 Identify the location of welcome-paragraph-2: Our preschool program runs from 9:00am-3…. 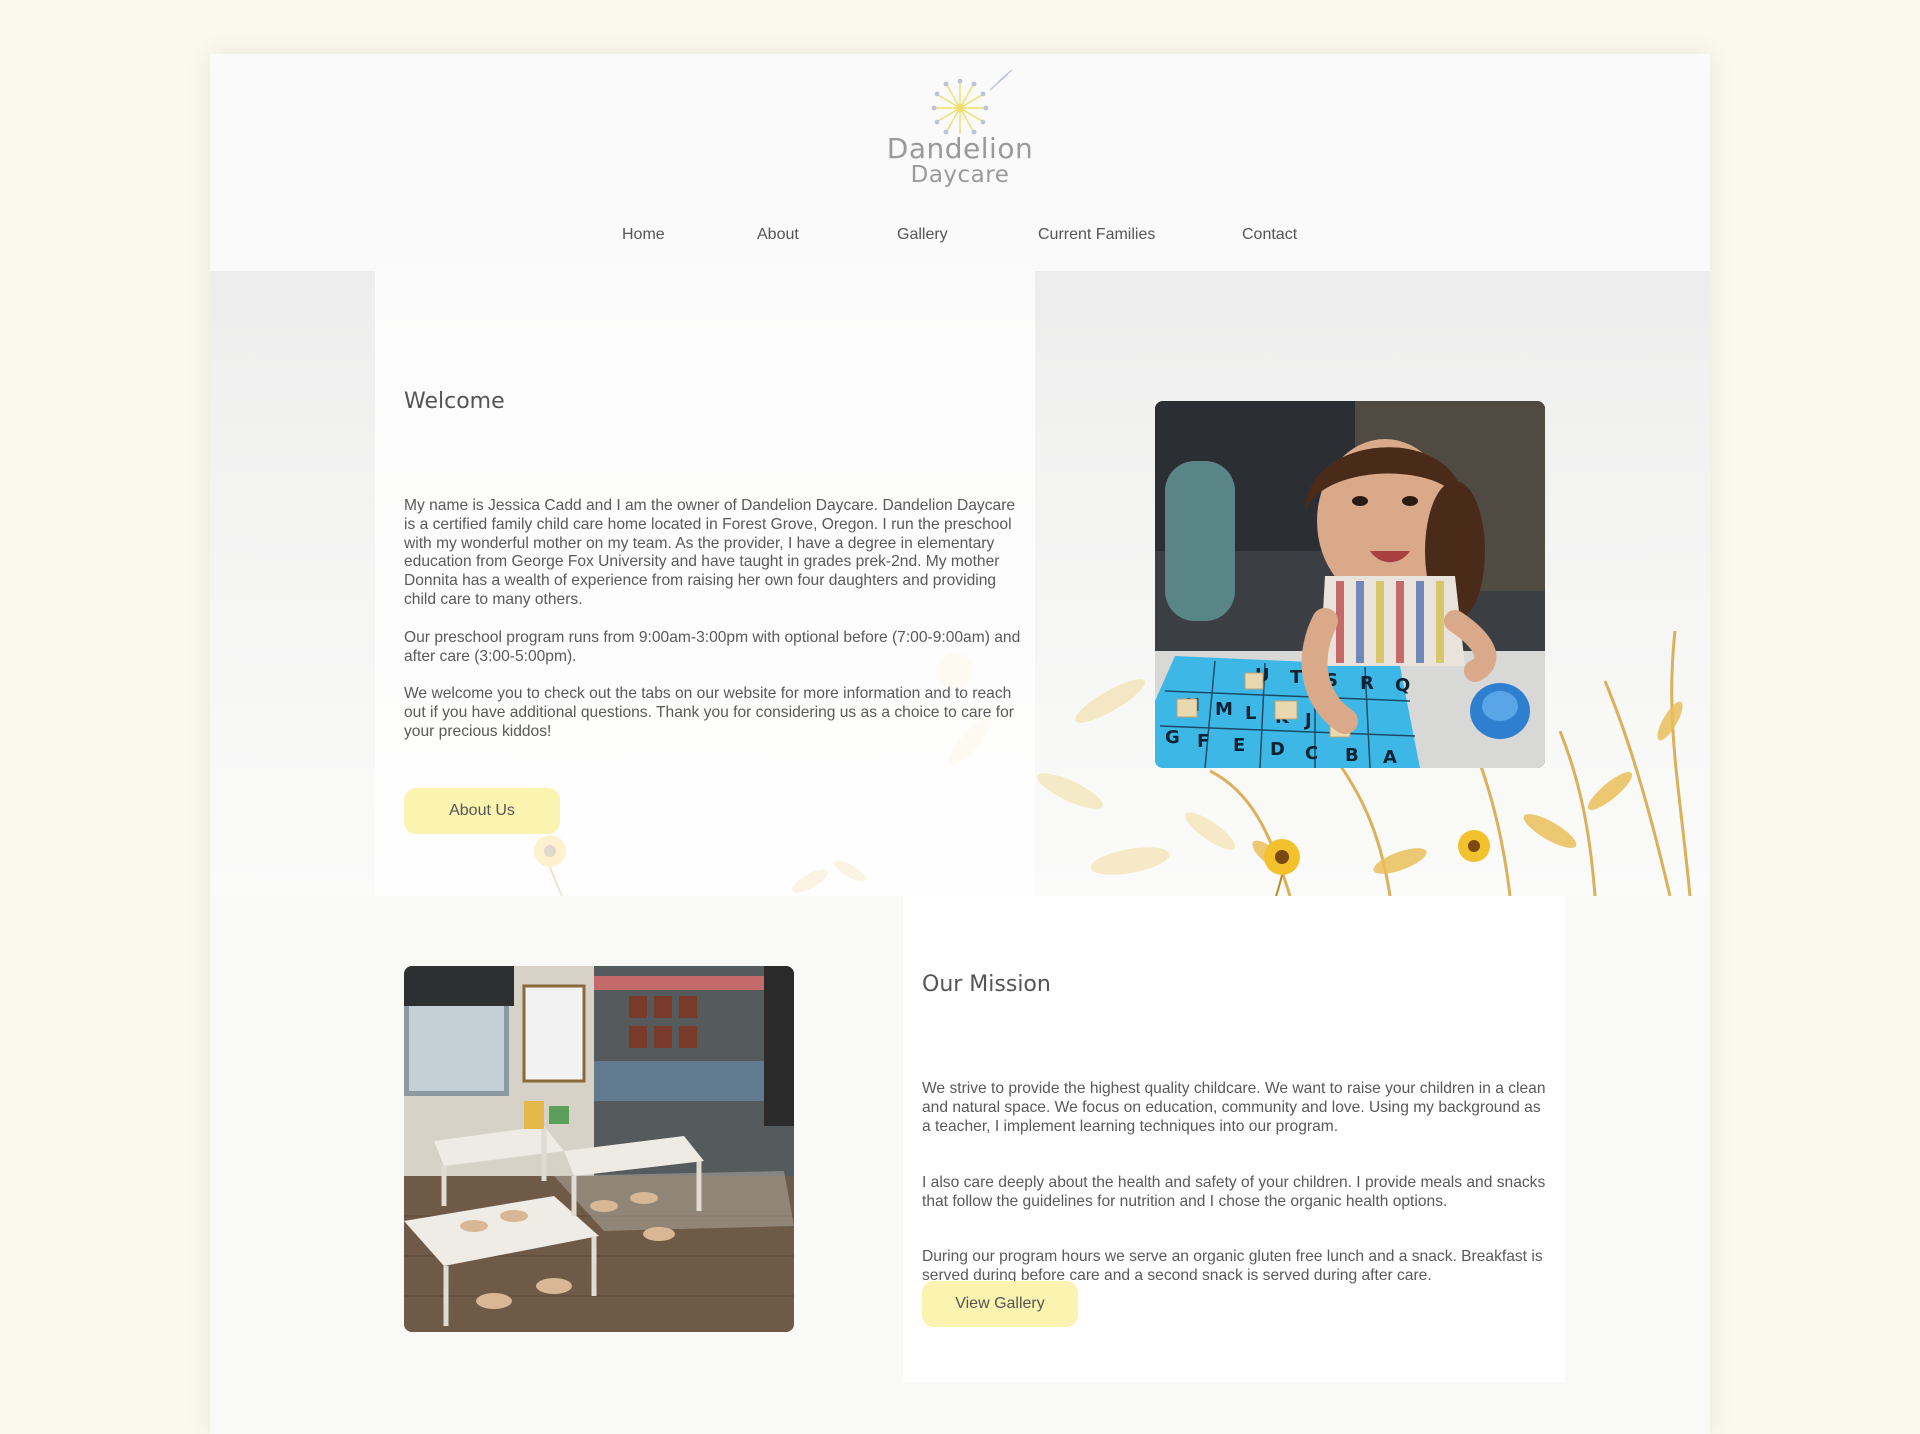
(712, 647).